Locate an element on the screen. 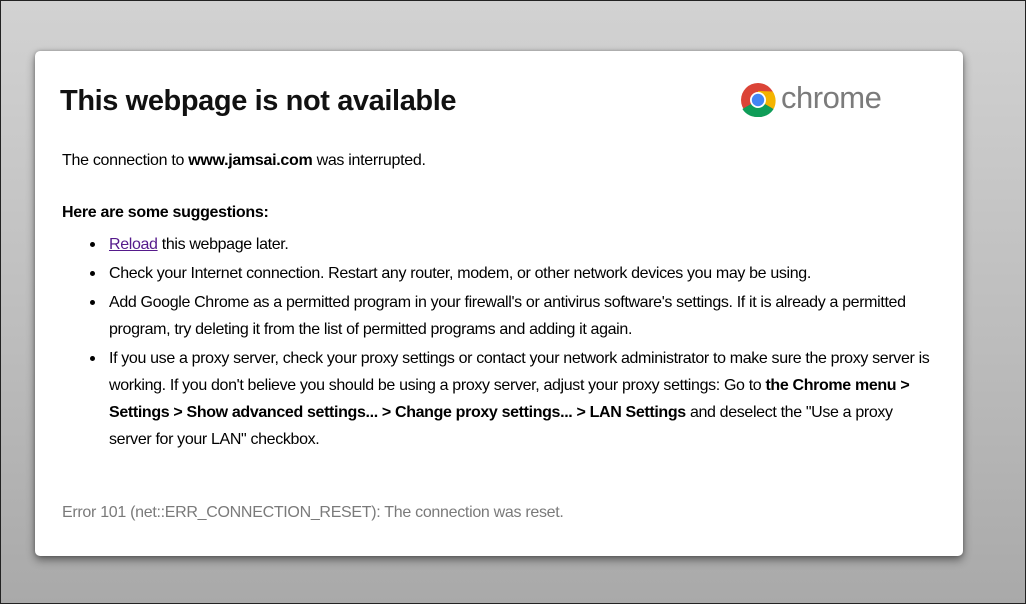 The height and width of the screenshot is (604, 1026). suggestion-reload: Reload this webpage later. is located at coordinates (514, 244).